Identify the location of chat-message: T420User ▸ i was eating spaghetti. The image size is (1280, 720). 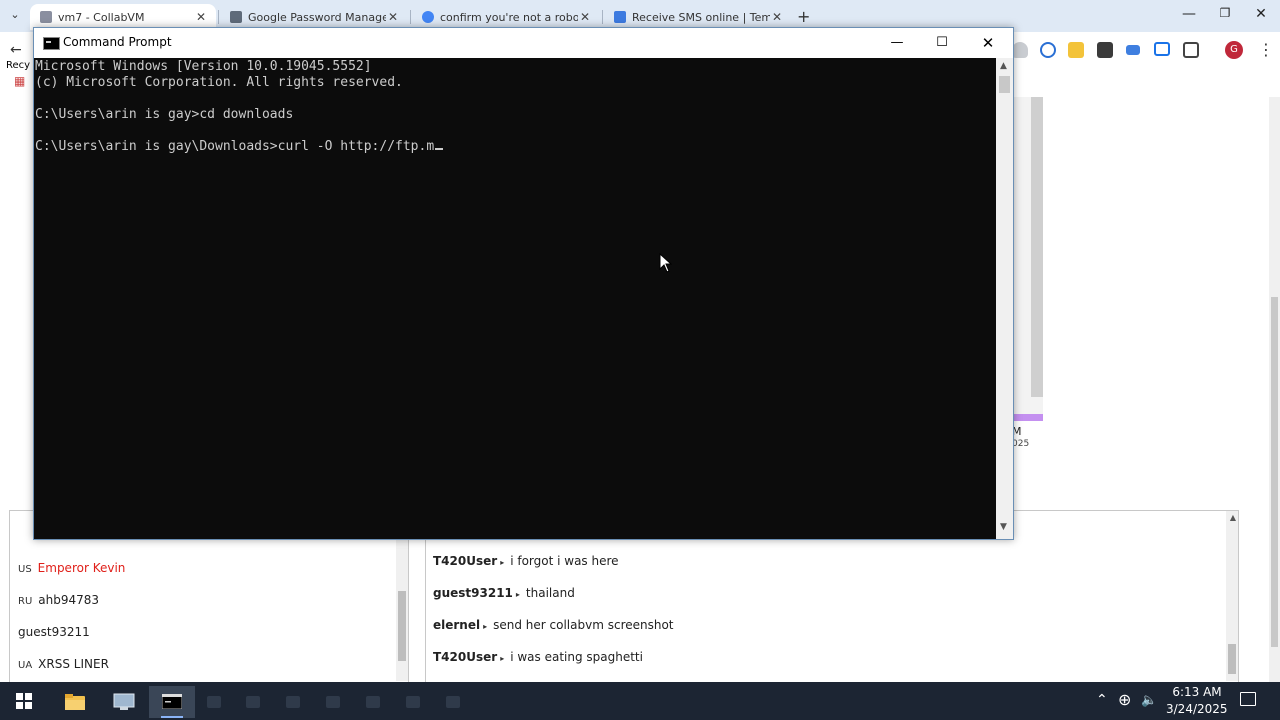
(538, 657).